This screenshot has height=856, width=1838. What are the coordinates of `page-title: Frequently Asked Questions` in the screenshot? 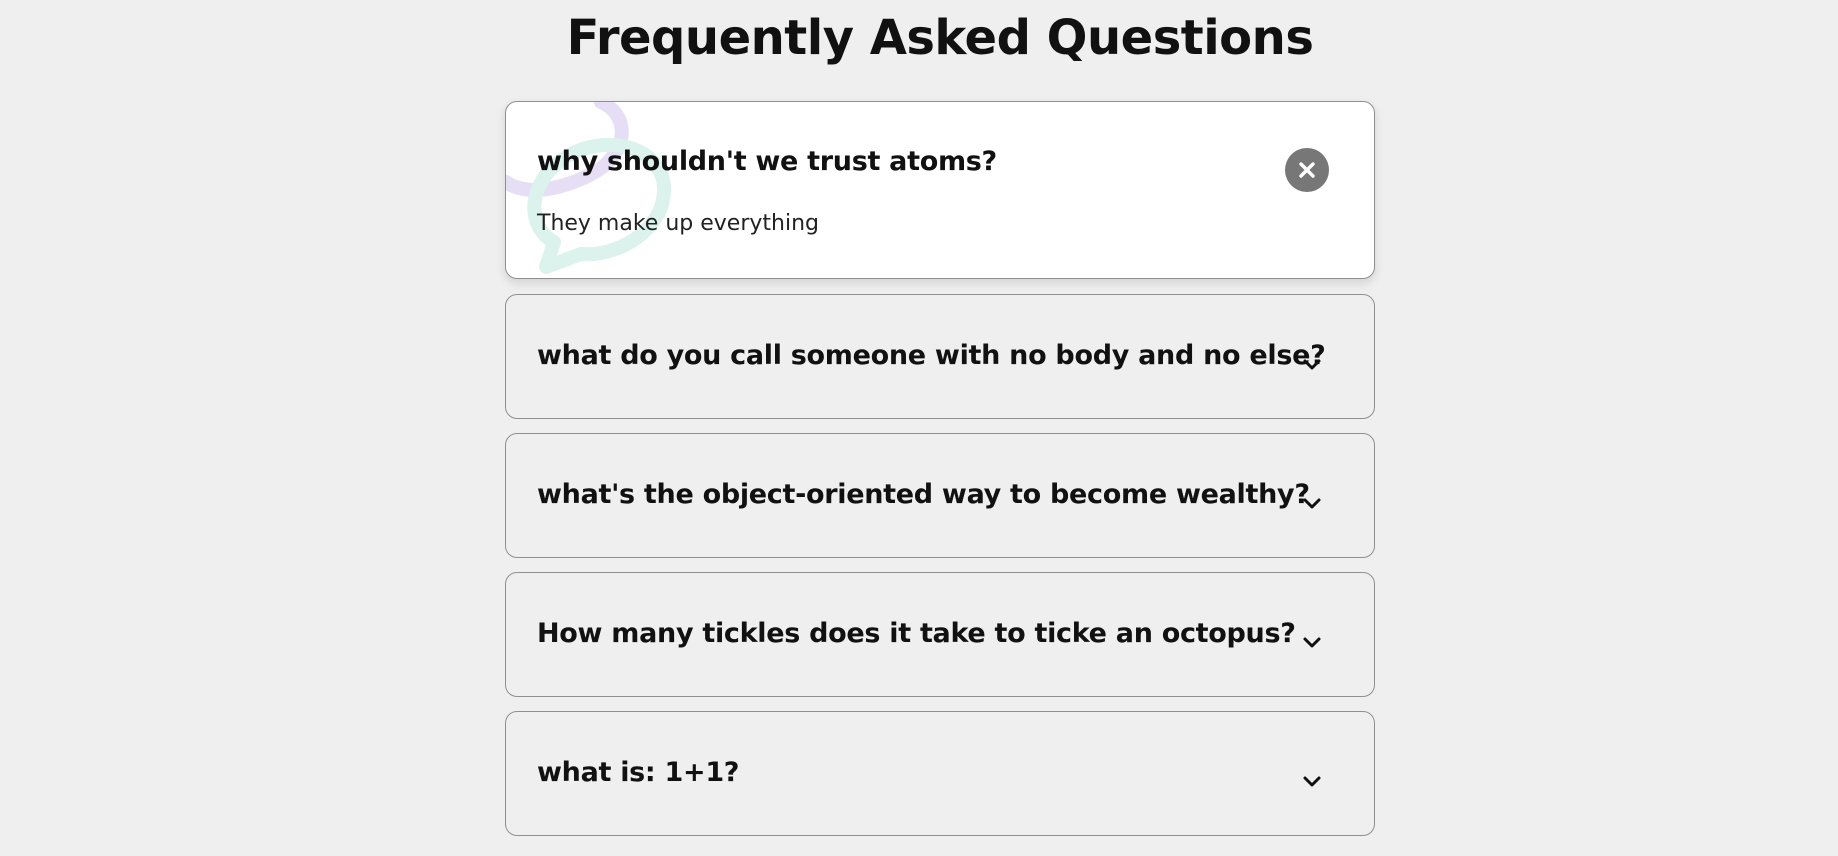 It's located at (940, 38).